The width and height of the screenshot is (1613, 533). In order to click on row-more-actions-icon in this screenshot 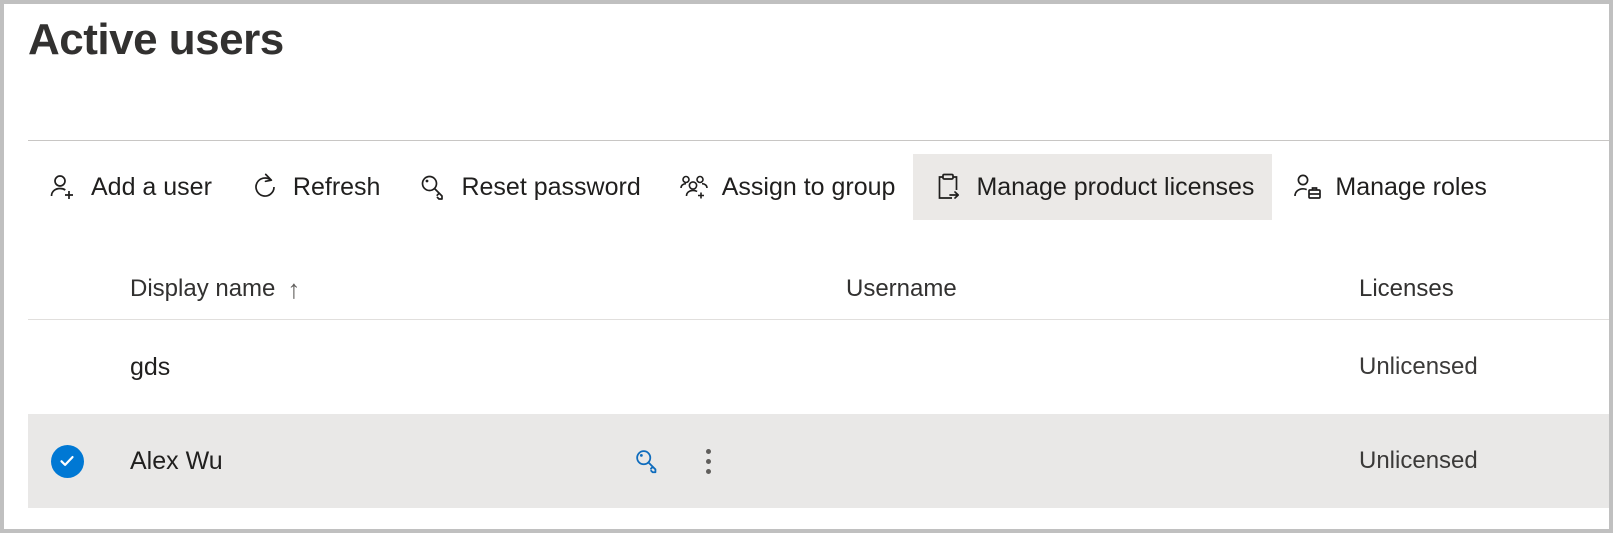, I will do `click(708, 461)`.